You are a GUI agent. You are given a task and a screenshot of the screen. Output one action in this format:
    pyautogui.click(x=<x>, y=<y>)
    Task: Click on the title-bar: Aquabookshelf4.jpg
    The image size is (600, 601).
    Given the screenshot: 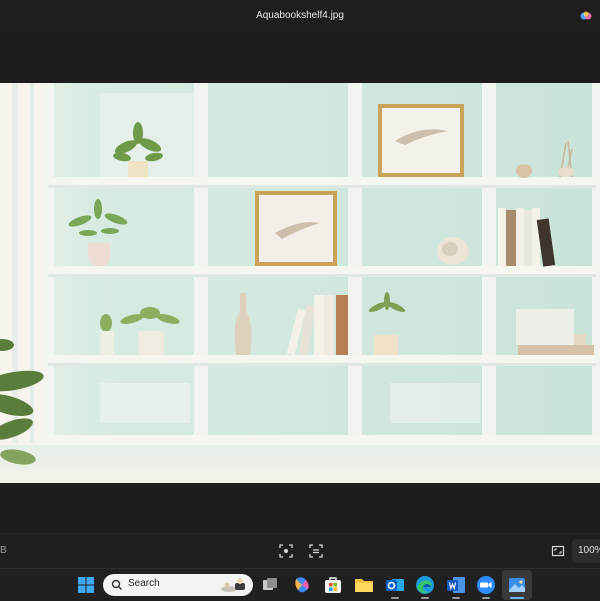 What is the action you would take?
    pyautogui.click(x=300, y=17)
    